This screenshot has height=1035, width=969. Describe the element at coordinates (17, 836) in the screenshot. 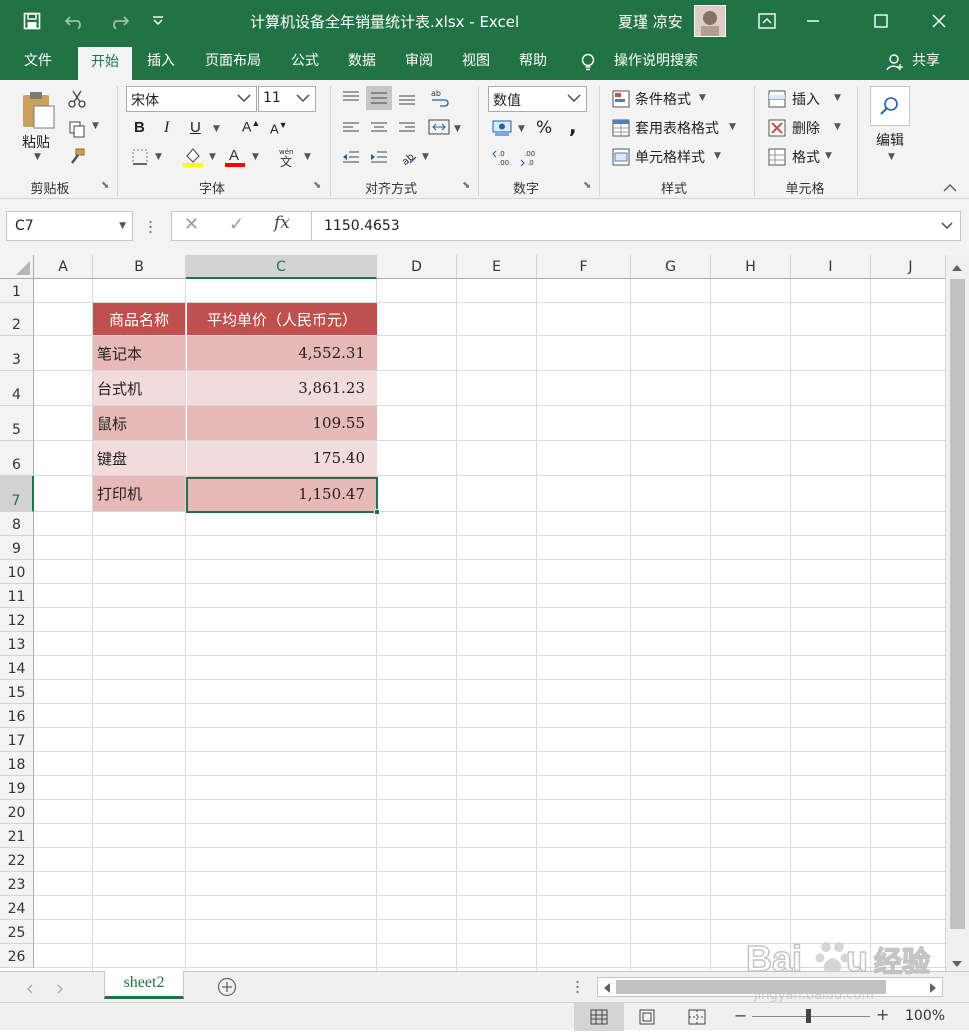

I see `row-header-21: 21` at that location.